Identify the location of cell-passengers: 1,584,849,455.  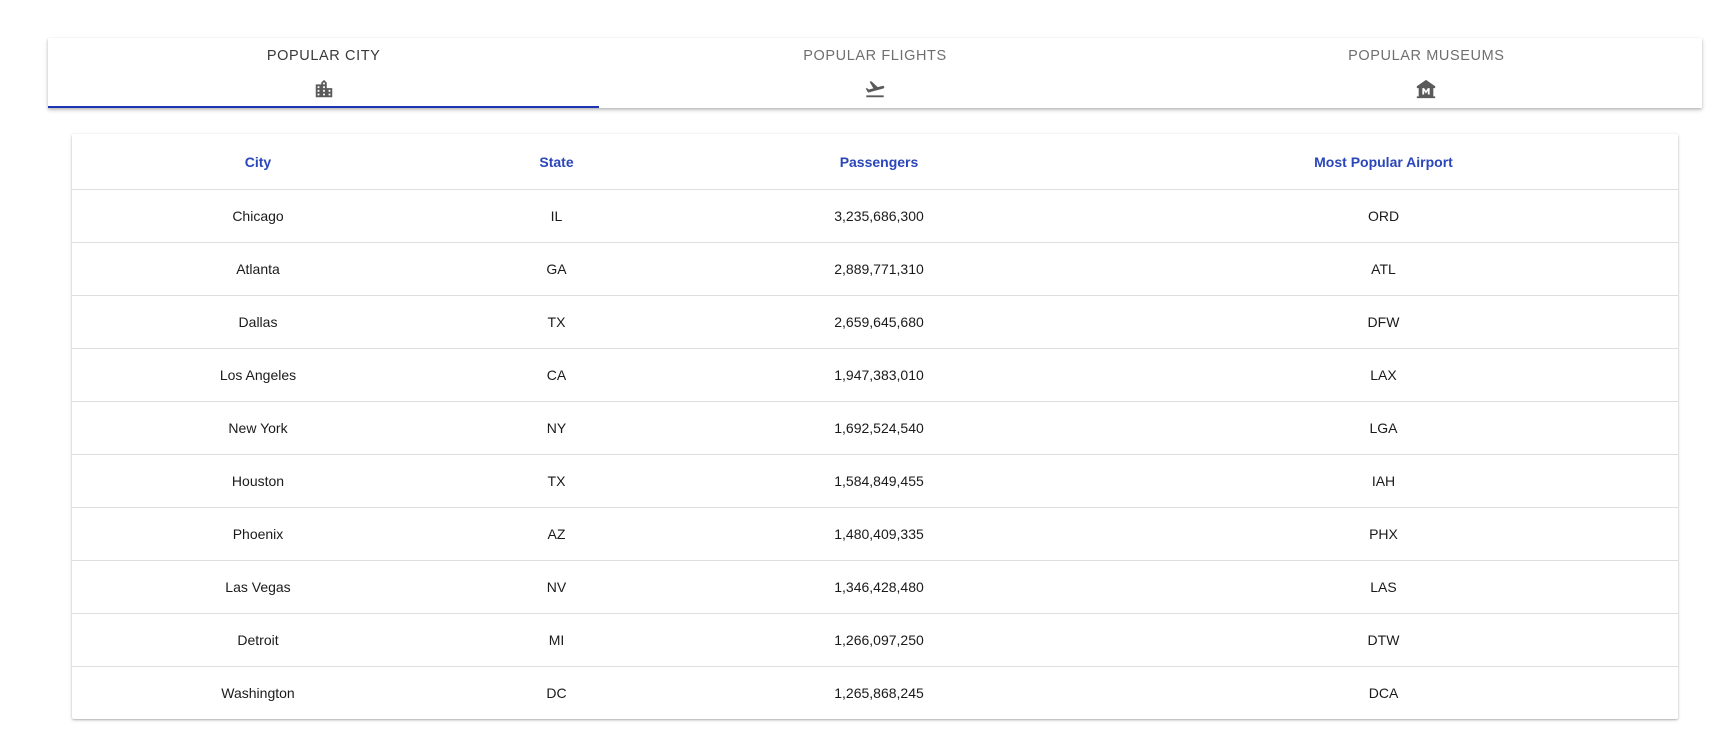
(879, 481).